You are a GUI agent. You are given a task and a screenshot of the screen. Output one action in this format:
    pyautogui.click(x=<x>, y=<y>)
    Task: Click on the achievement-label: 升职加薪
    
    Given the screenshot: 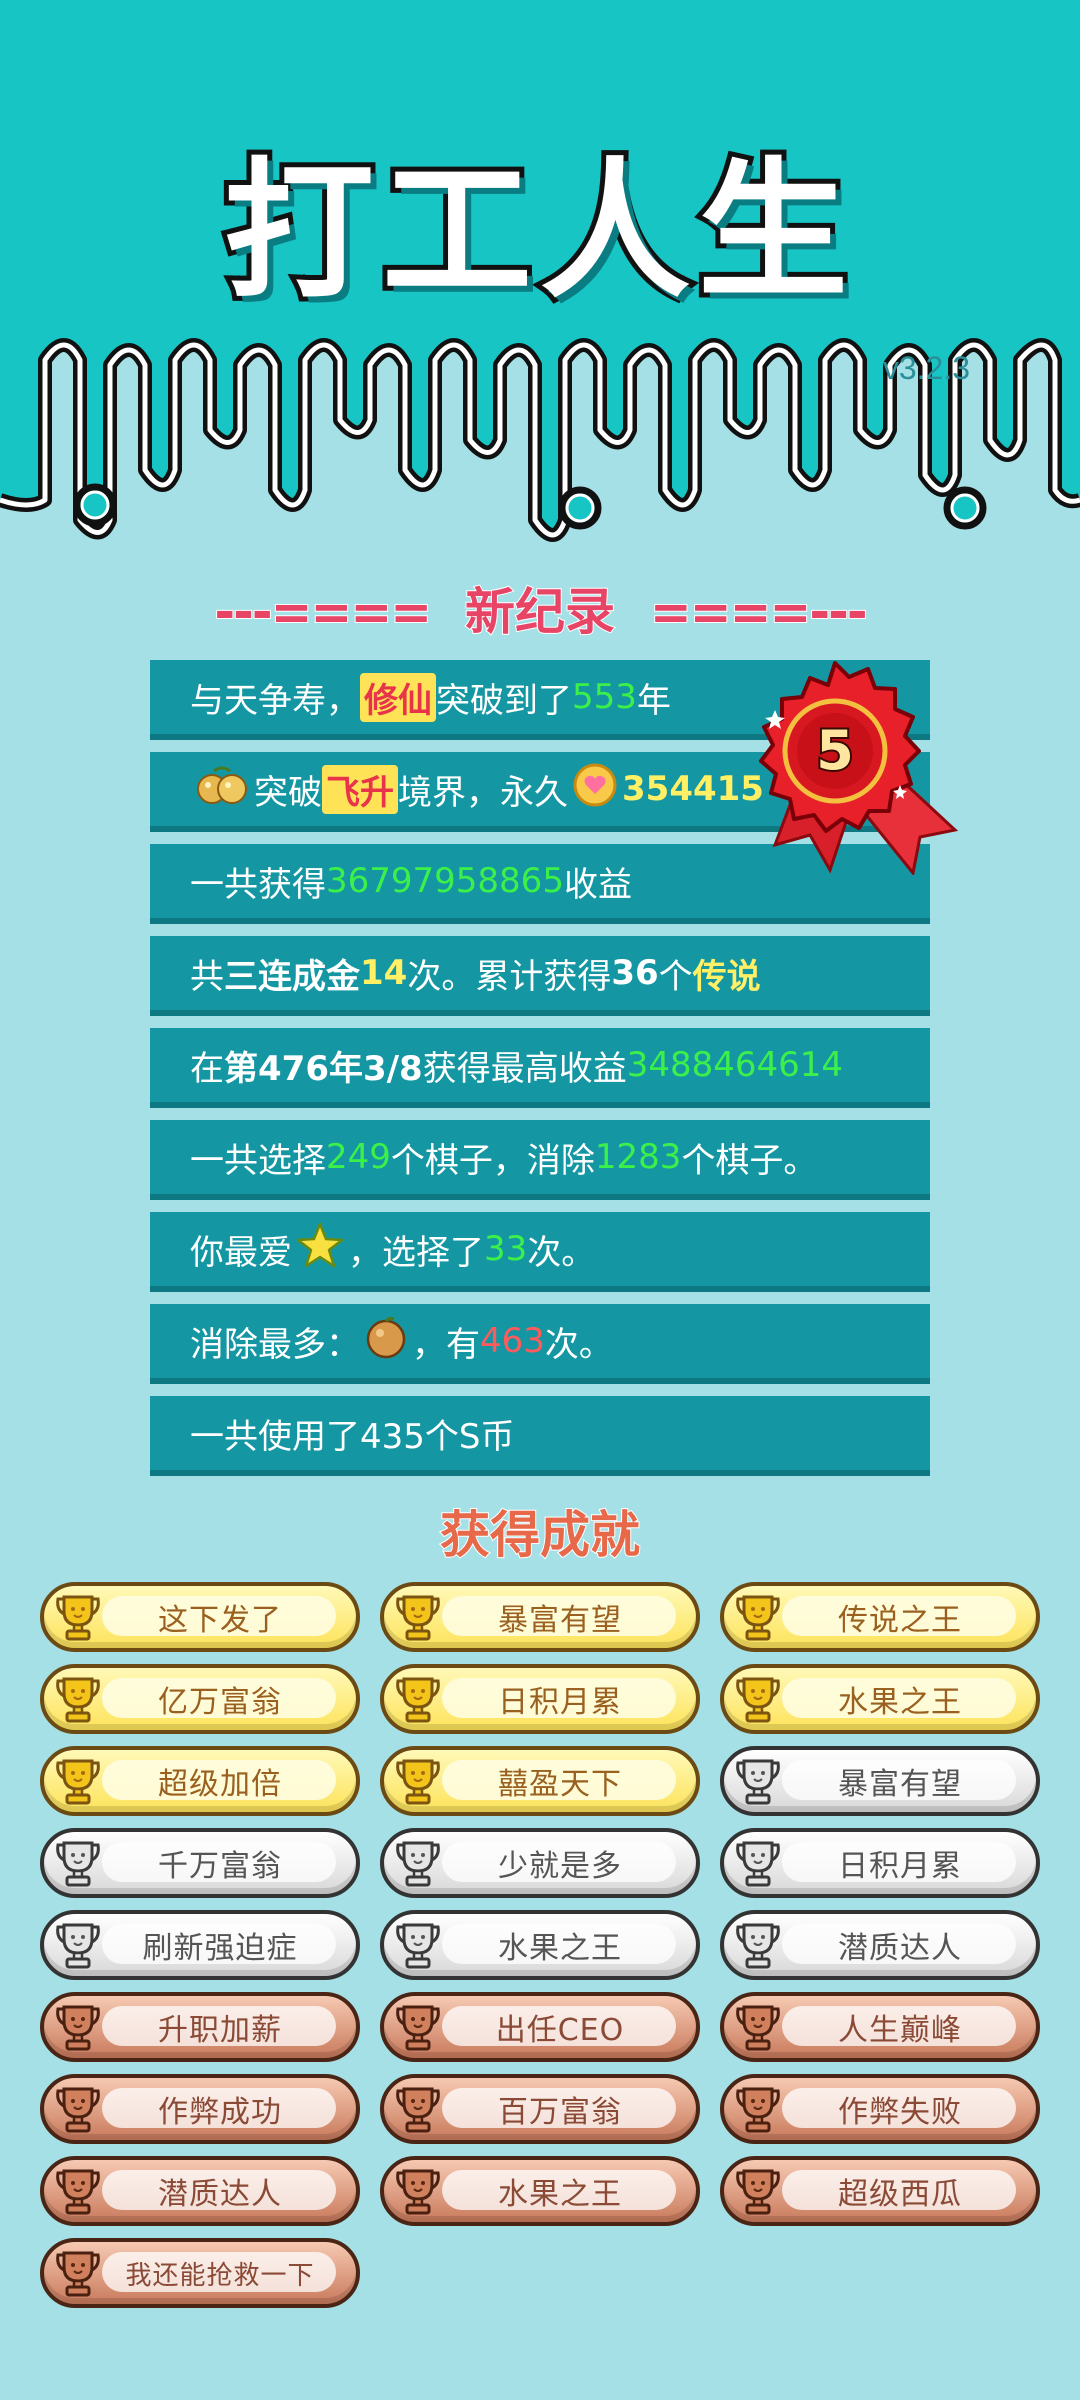 What is the action you would take?
    pyautogui.click(x=220, y=2030)
    